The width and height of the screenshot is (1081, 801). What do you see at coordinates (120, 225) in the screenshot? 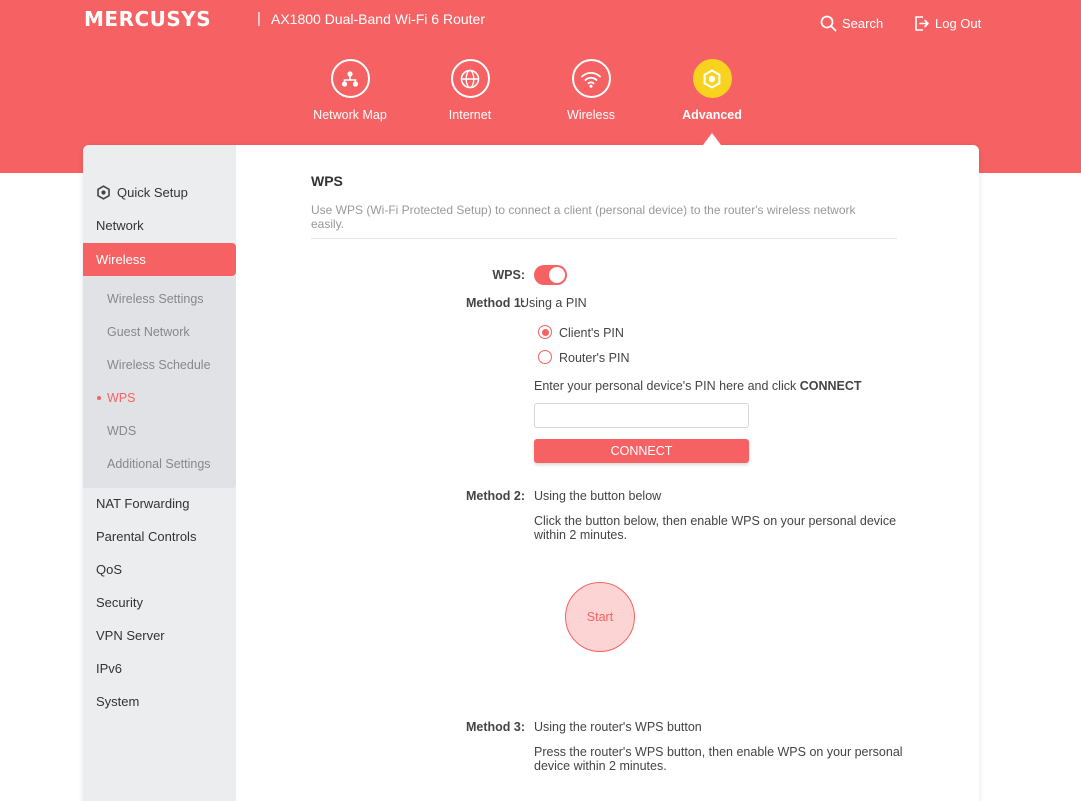
I see `sidebar-item-label: Network` at bounding box center [120, 225].